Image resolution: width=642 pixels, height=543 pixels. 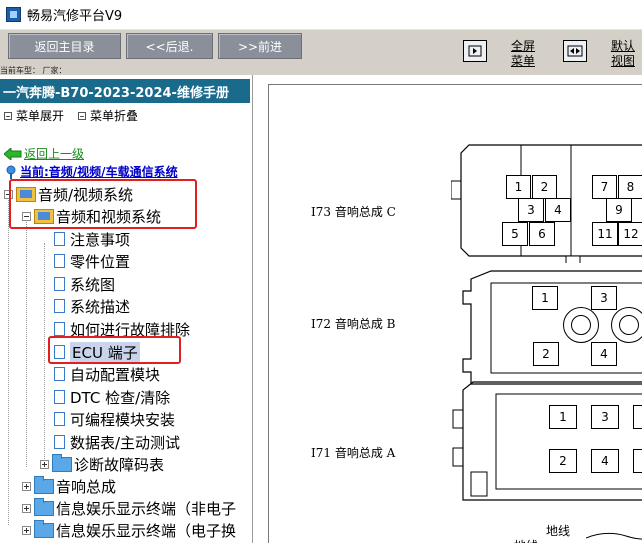 What do you see at coordinates (558, 531) in the screenshot?
I see `ground-label: 地线` at bounding box center [558, 531].